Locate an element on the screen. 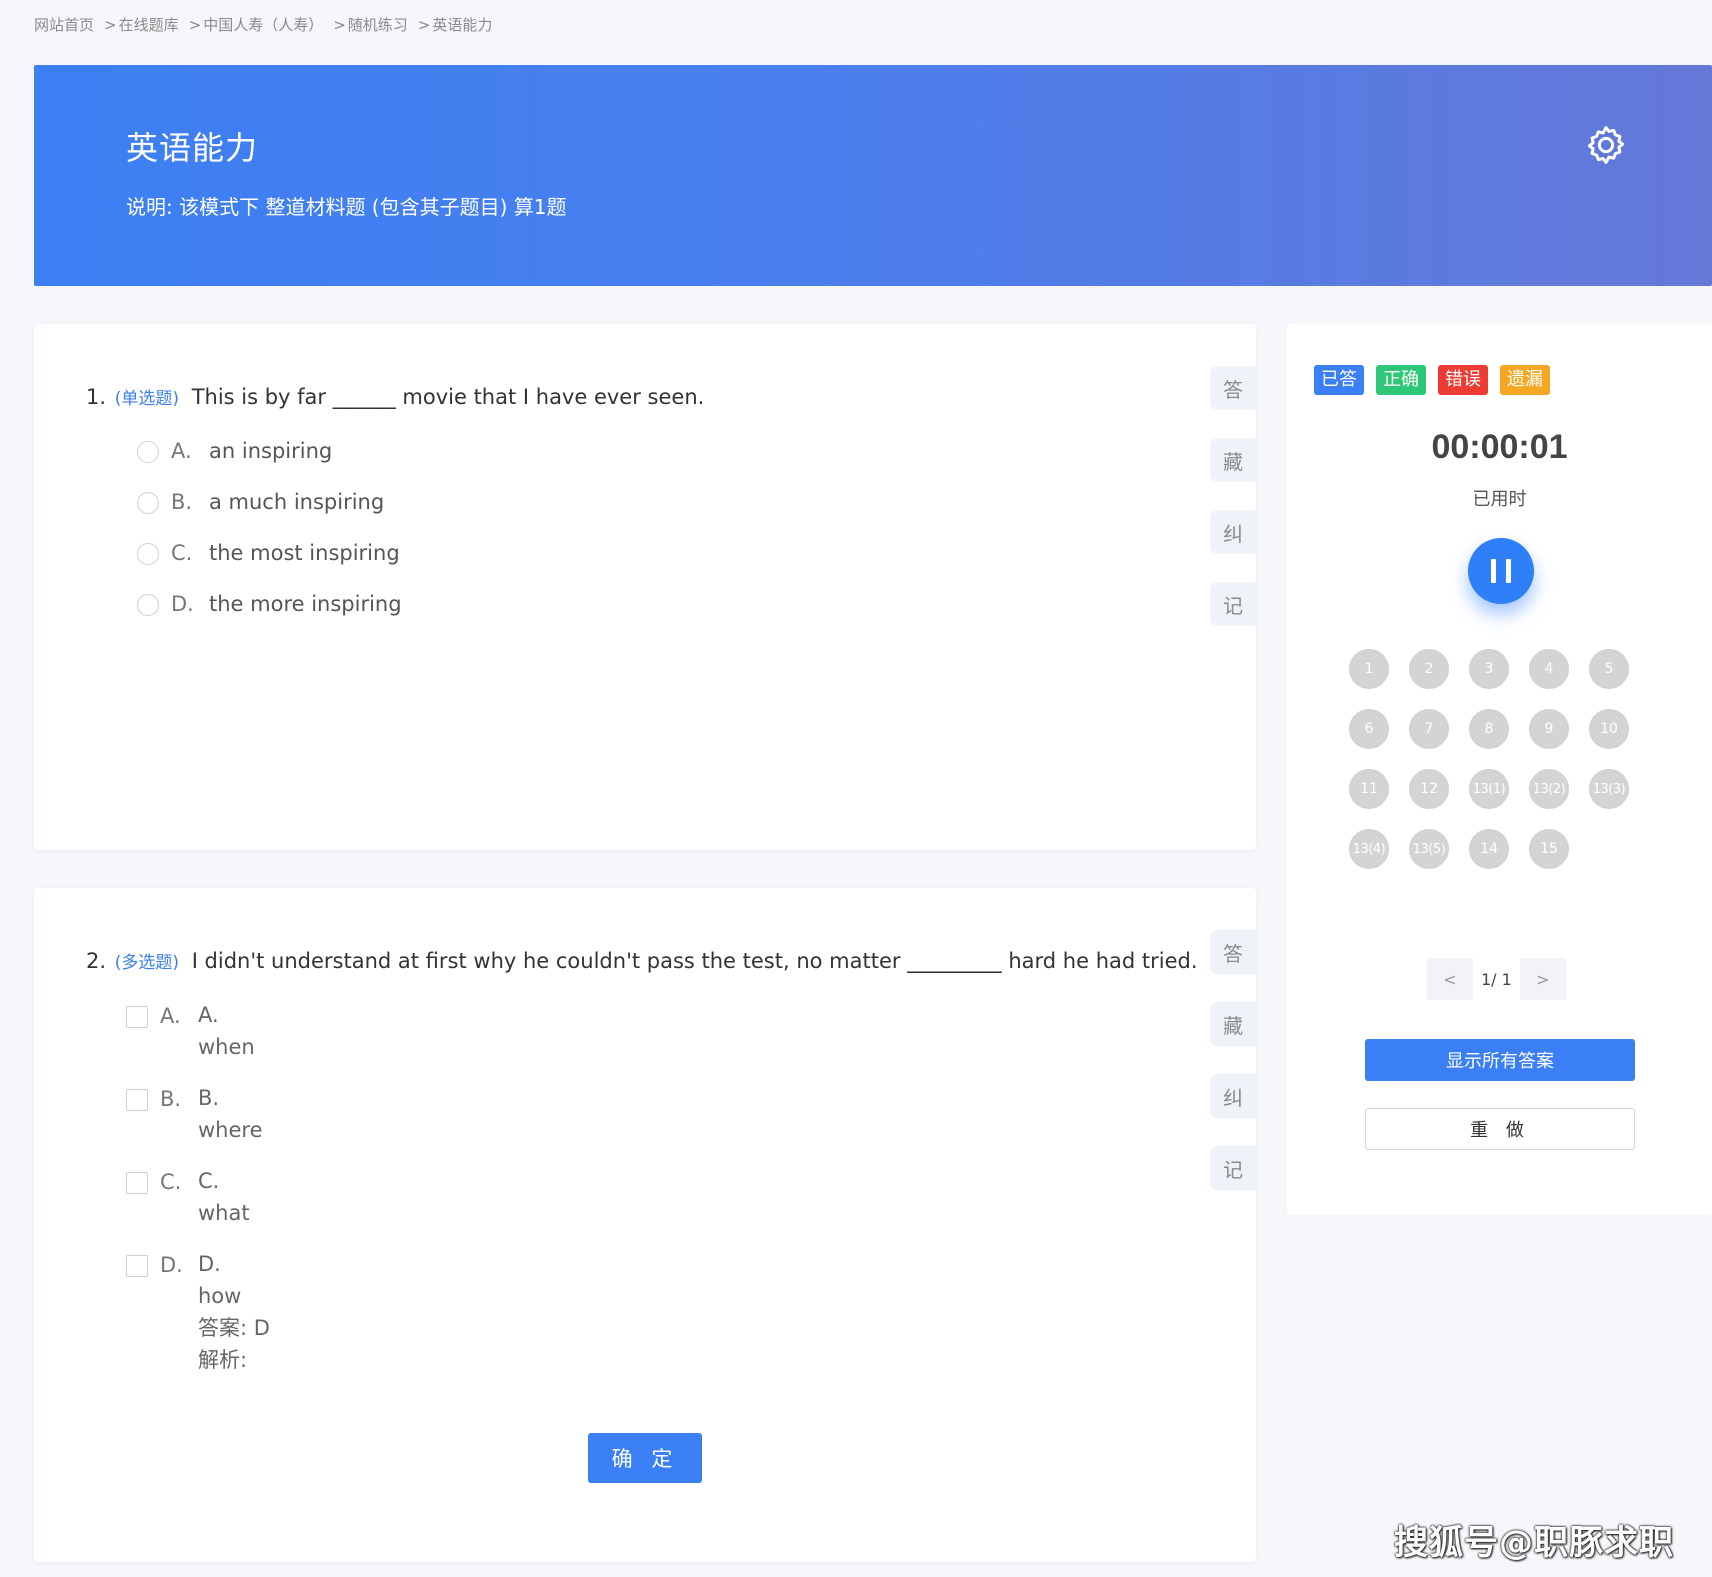  option-label: A. is located at coordinates (208, 1015).